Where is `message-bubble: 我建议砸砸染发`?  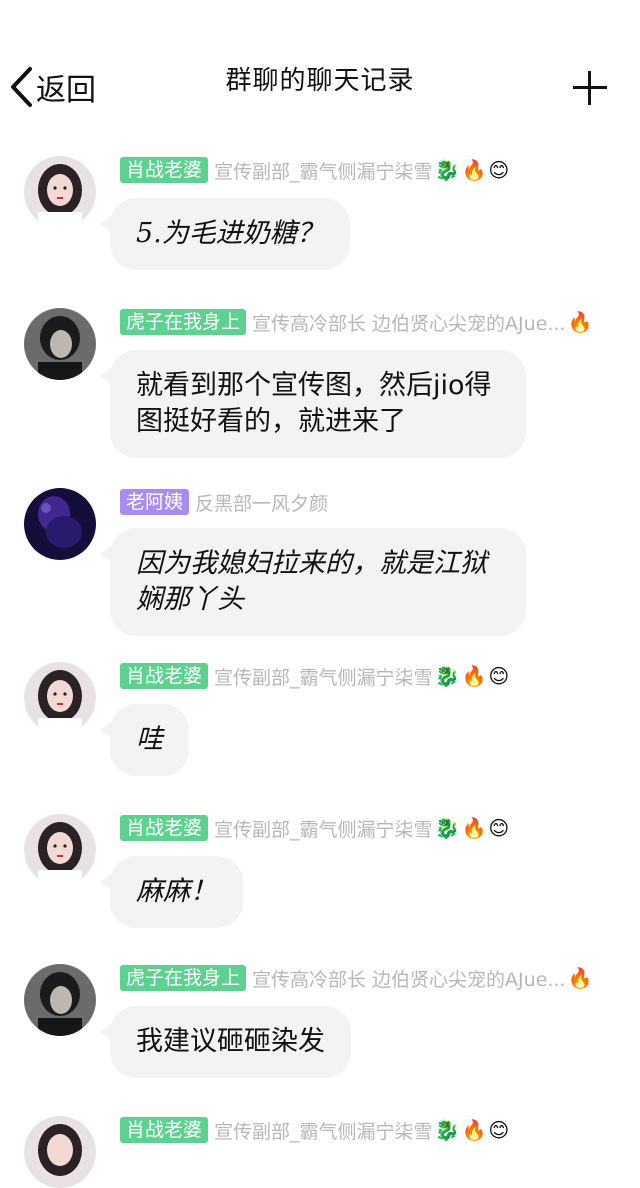
message-bubble: 我建议砸砸染发 is located at coordinates (225, 1042).